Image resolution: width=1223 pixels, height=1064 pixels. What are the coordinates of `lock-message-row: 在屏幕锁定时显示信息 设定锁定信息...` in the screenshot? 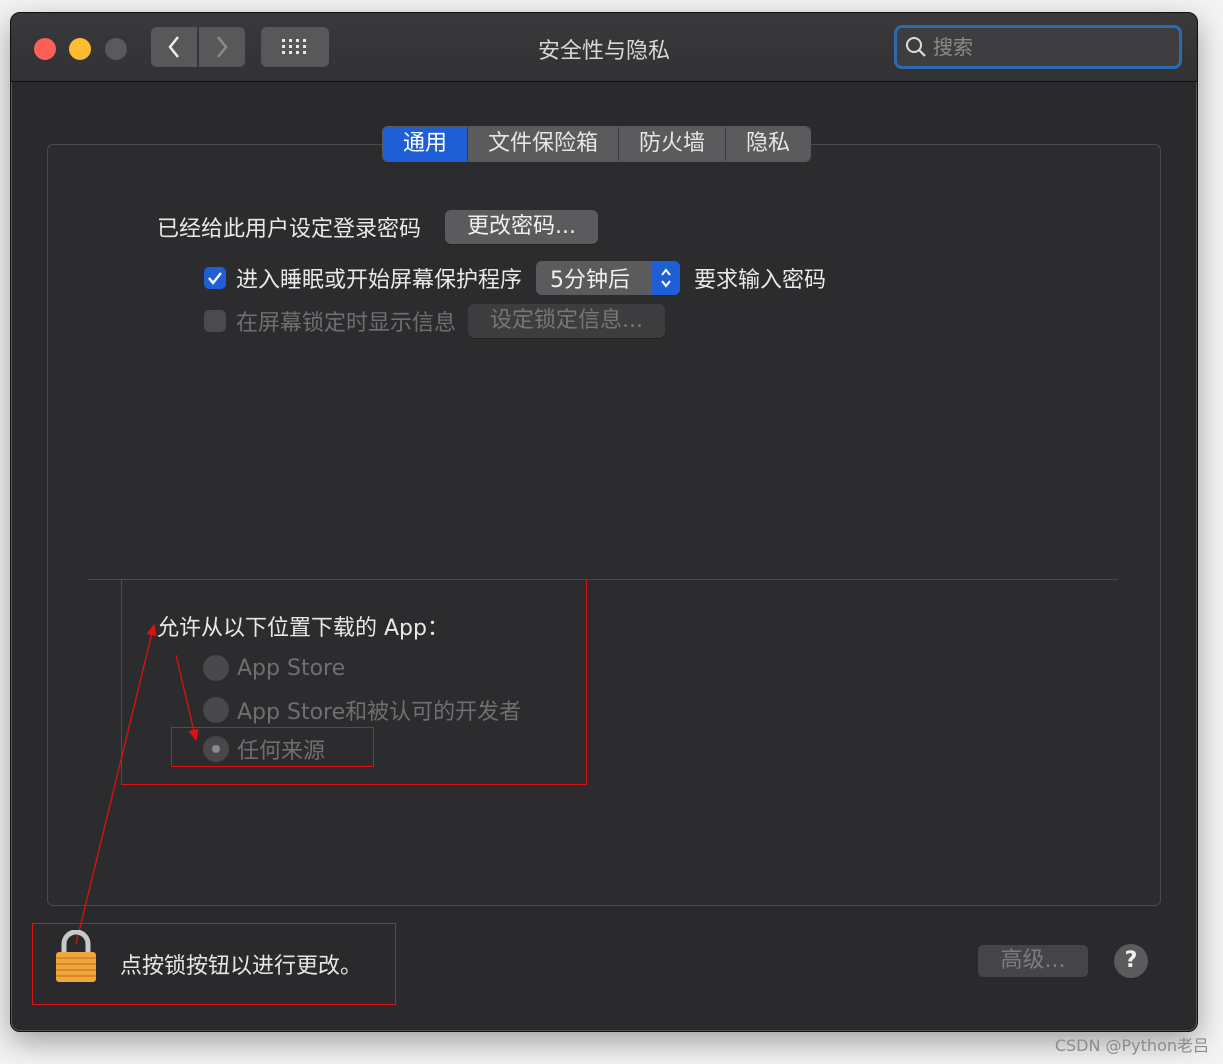 It's located at (434, 321).